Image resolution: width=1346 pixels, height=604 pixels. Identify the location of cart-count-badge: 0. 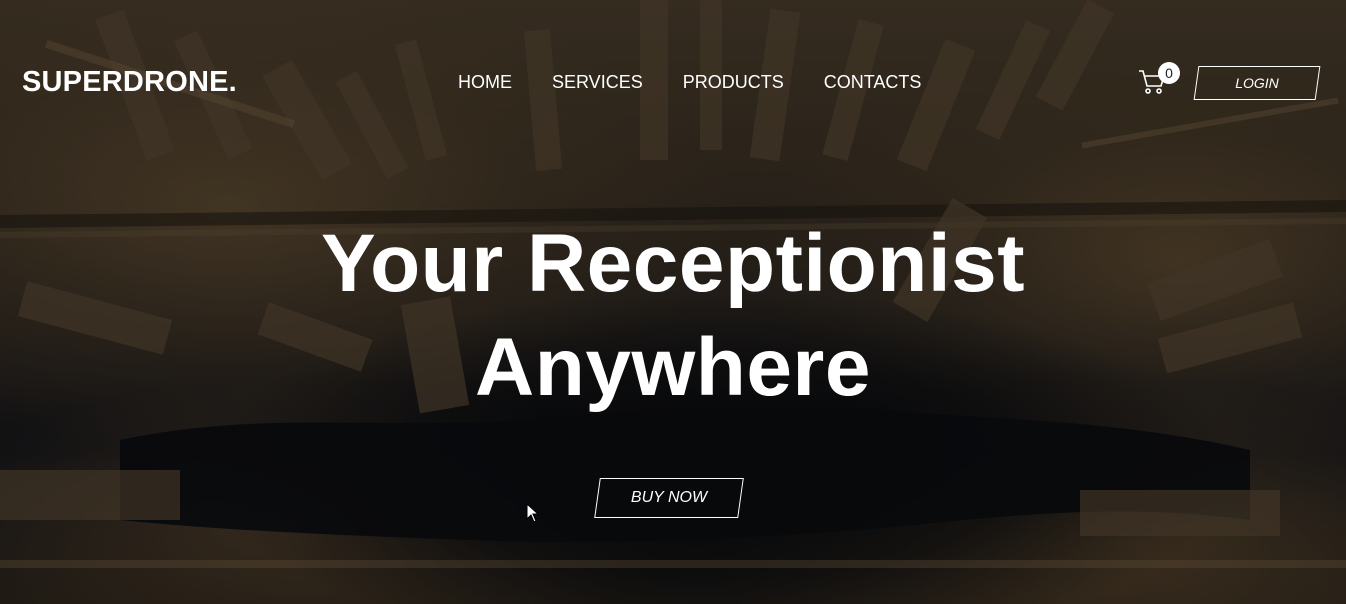
(1169, 73).